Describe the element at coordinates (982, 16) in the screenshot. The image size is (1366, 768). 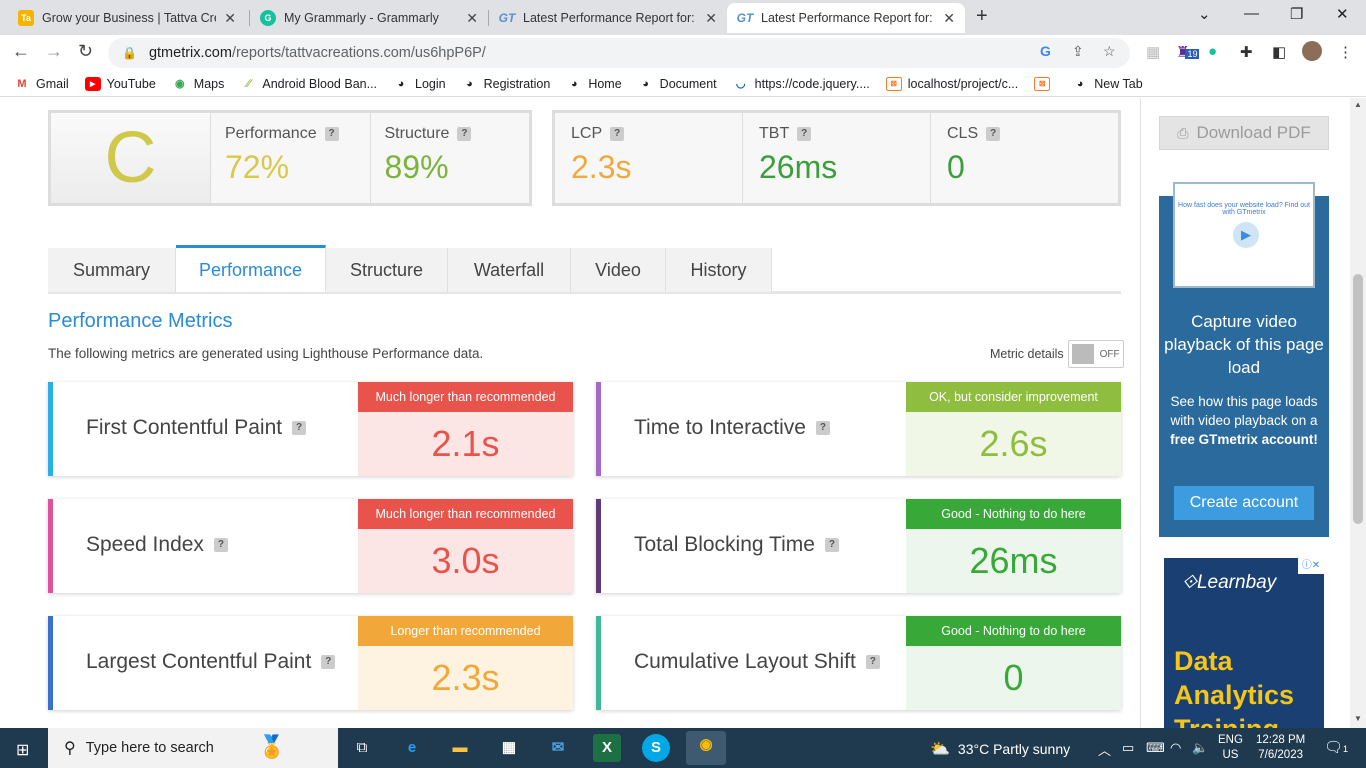
I see `new-tab-button: +` at that location.